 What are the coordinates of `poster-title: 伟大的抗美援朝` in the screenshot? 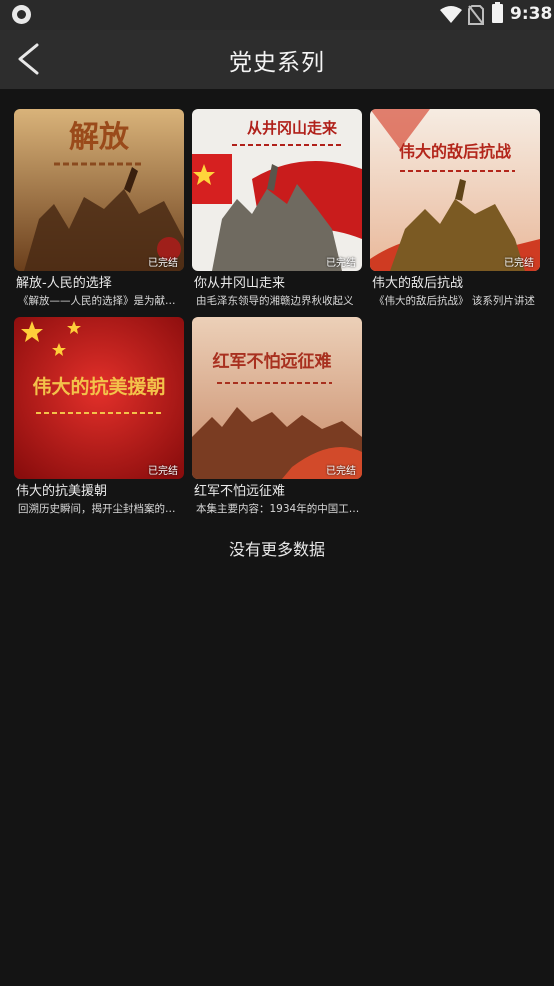 It's located at (98, 386).